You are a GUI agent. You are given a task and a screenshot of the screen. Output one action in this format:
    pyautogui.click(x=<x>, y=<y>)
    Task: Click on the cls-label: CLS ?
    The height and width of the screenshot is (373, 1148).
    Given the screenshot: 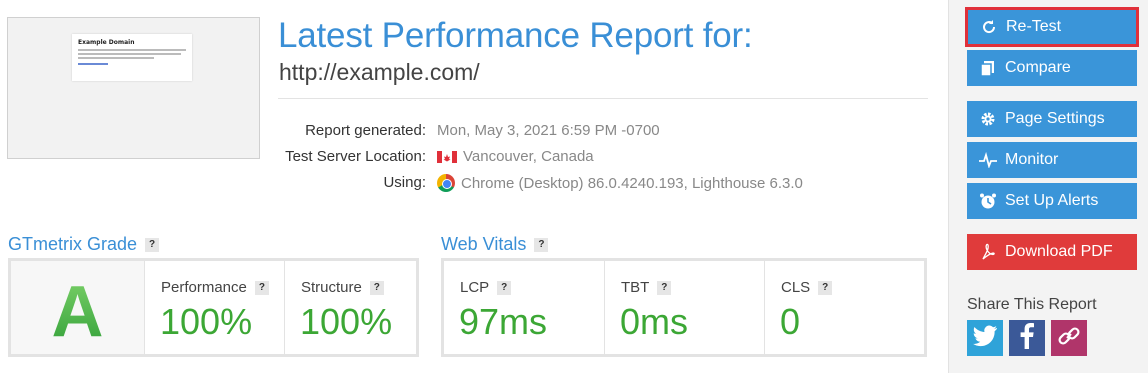 What is the action you would take?
    pyautogui.click(x=807, y=287)
    